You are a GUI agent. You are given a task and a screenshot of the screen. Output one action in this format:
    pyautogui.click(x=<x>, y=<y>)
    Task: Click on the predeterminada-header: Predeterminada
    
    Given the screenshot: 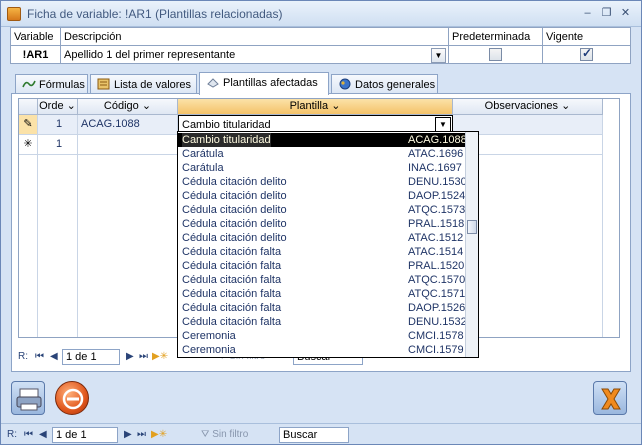 What is the action you would take?
    pyautogui.click(x=495, y=36)
    